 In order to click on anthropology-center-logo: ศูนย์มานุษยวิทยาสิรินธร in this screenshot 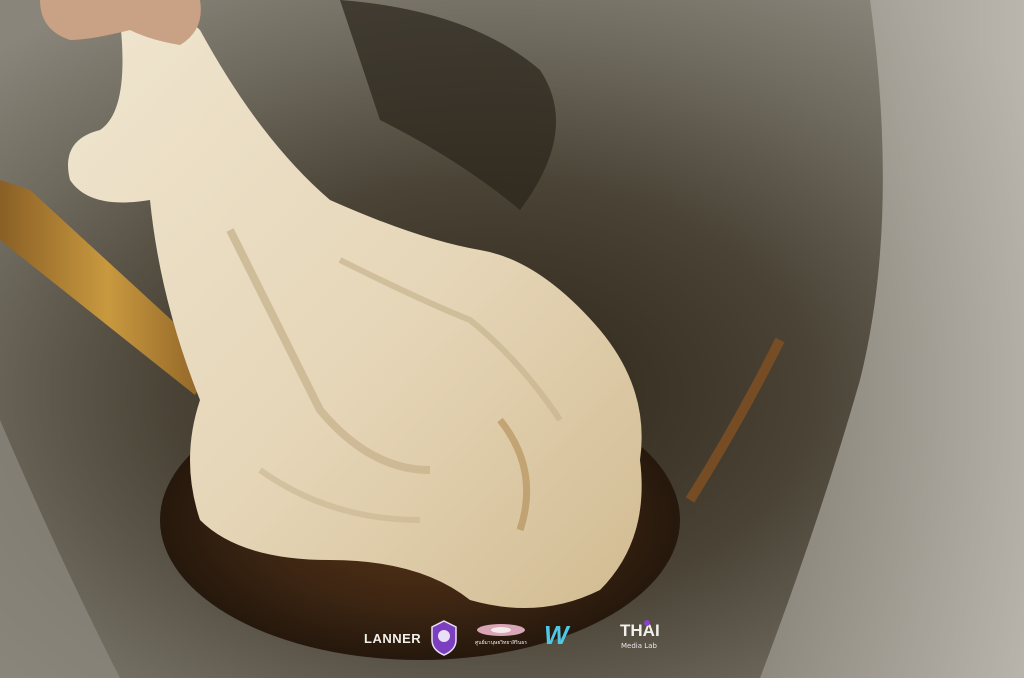, I will do `click(501, 638)`.